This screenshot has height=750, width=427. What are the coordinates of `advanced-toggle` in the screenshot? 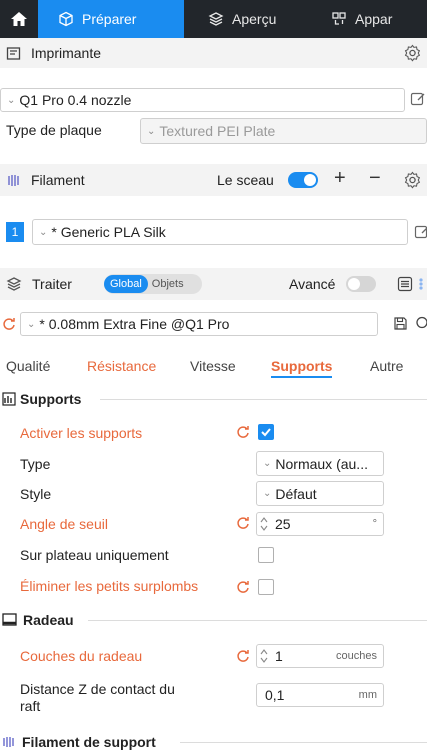 It's located at (361, 284).